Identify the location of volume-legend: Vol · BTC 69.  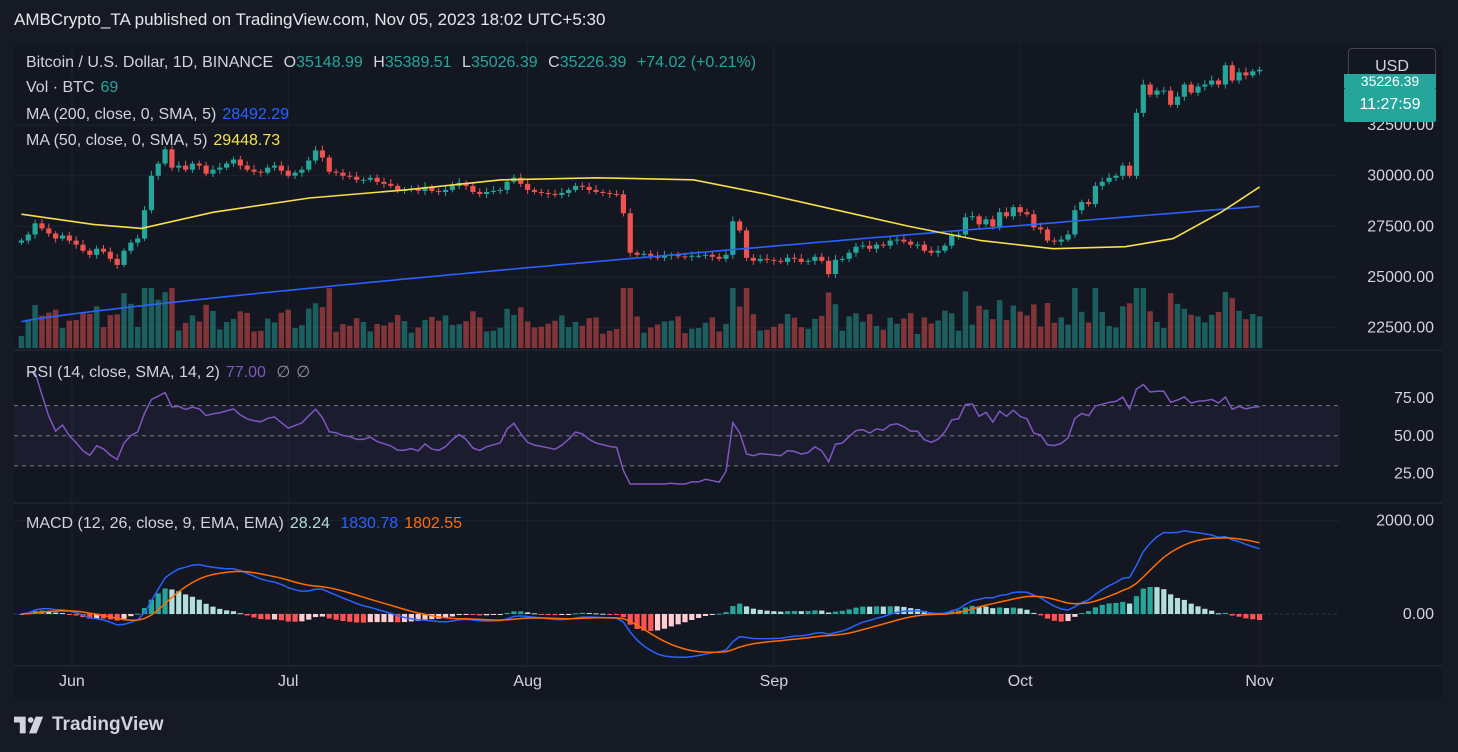
(75, 88).